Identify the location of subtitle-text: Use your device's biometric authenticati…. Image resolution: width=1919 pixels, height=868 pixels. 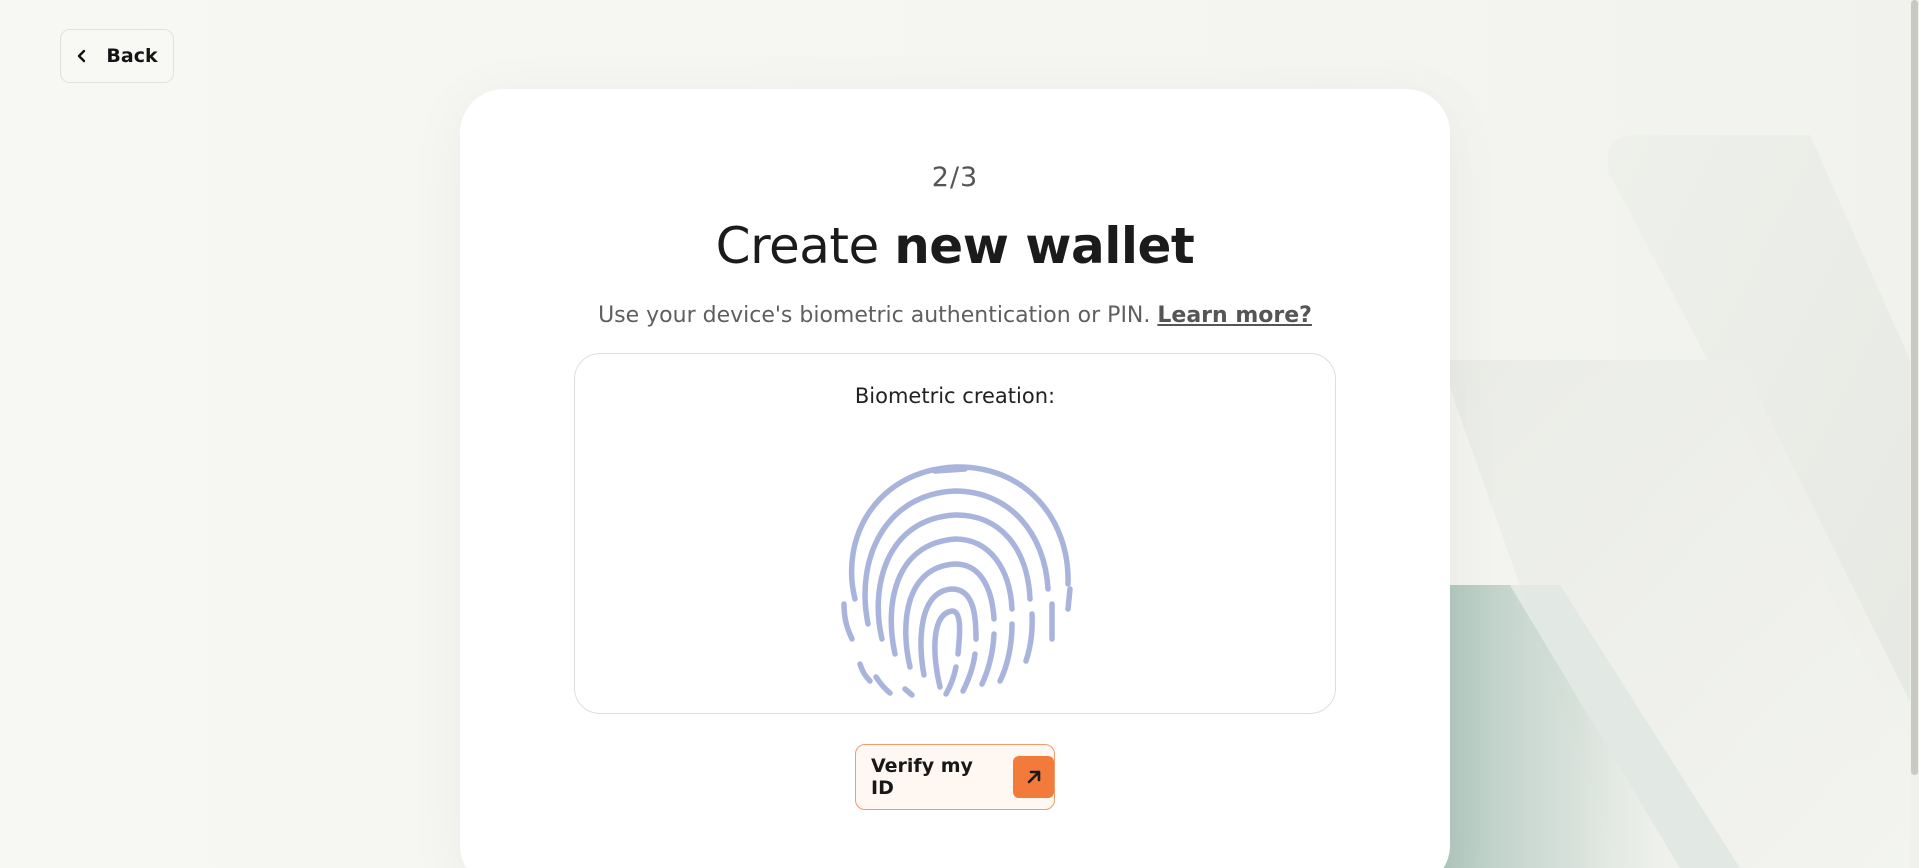
(878, 315).